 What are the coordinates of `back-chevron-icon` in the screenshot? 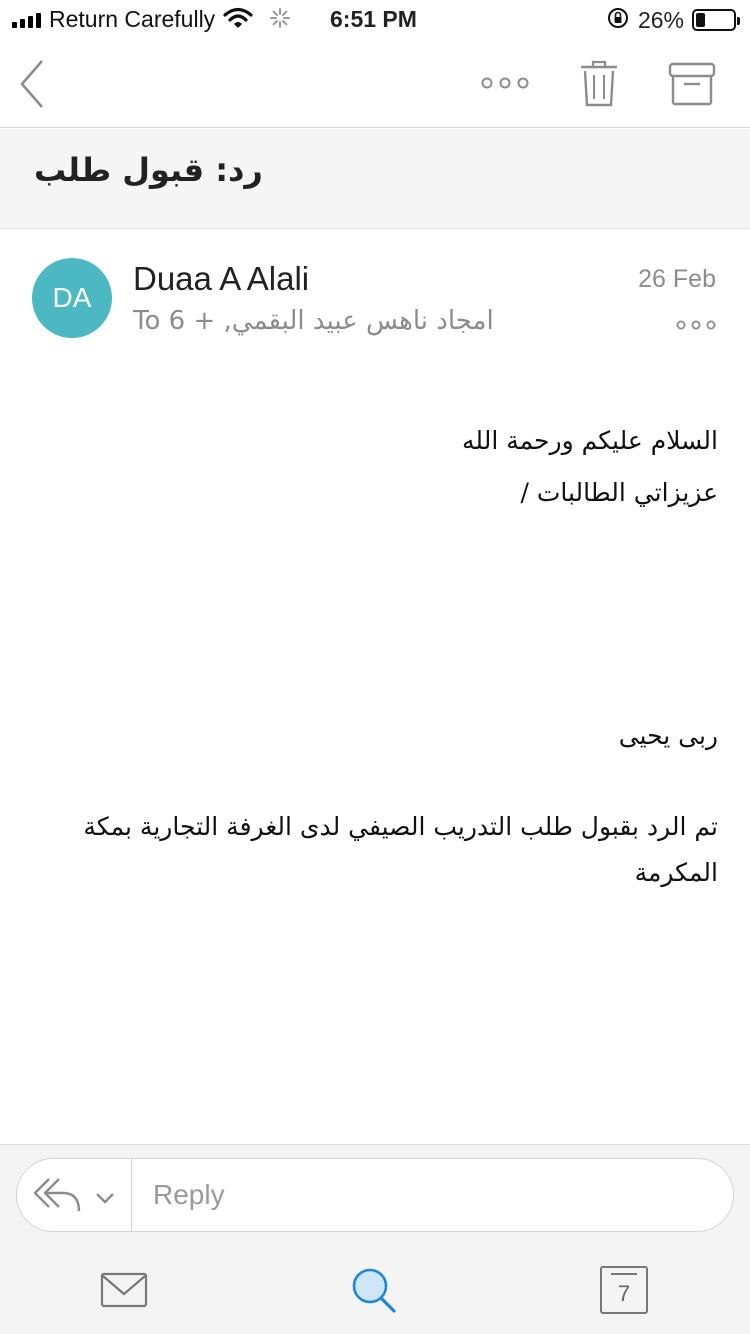 It's located at (31, 84).